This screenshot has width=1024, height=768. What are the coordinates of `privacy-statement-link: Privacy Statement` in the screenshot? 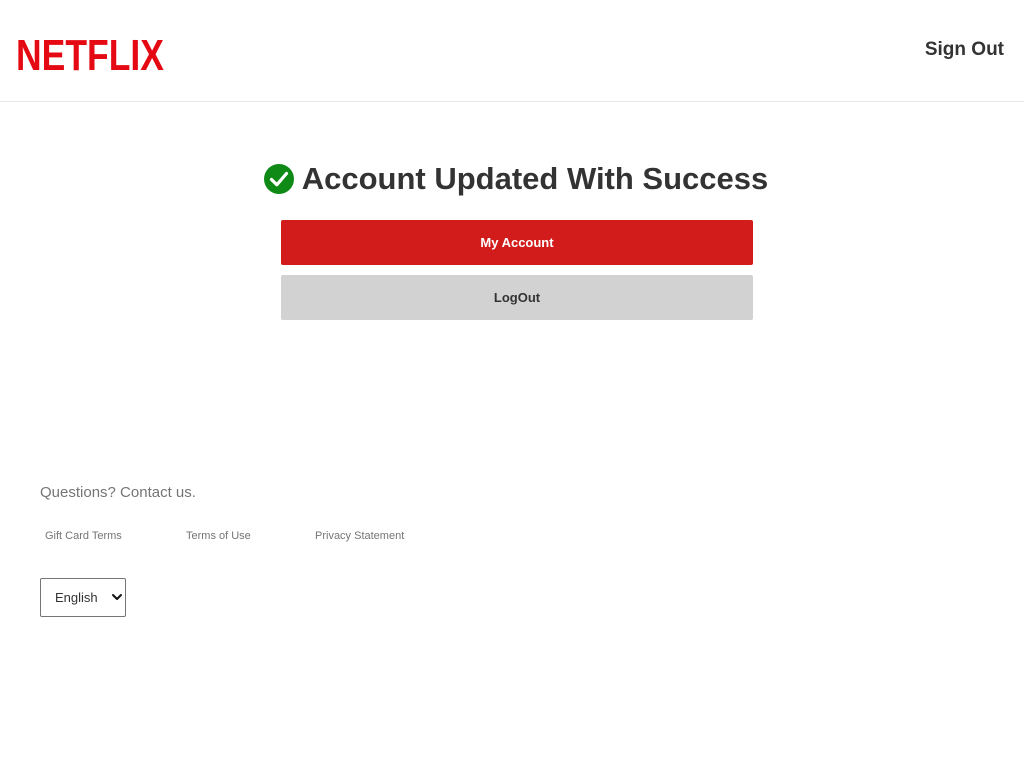 It's located at (359, 536).